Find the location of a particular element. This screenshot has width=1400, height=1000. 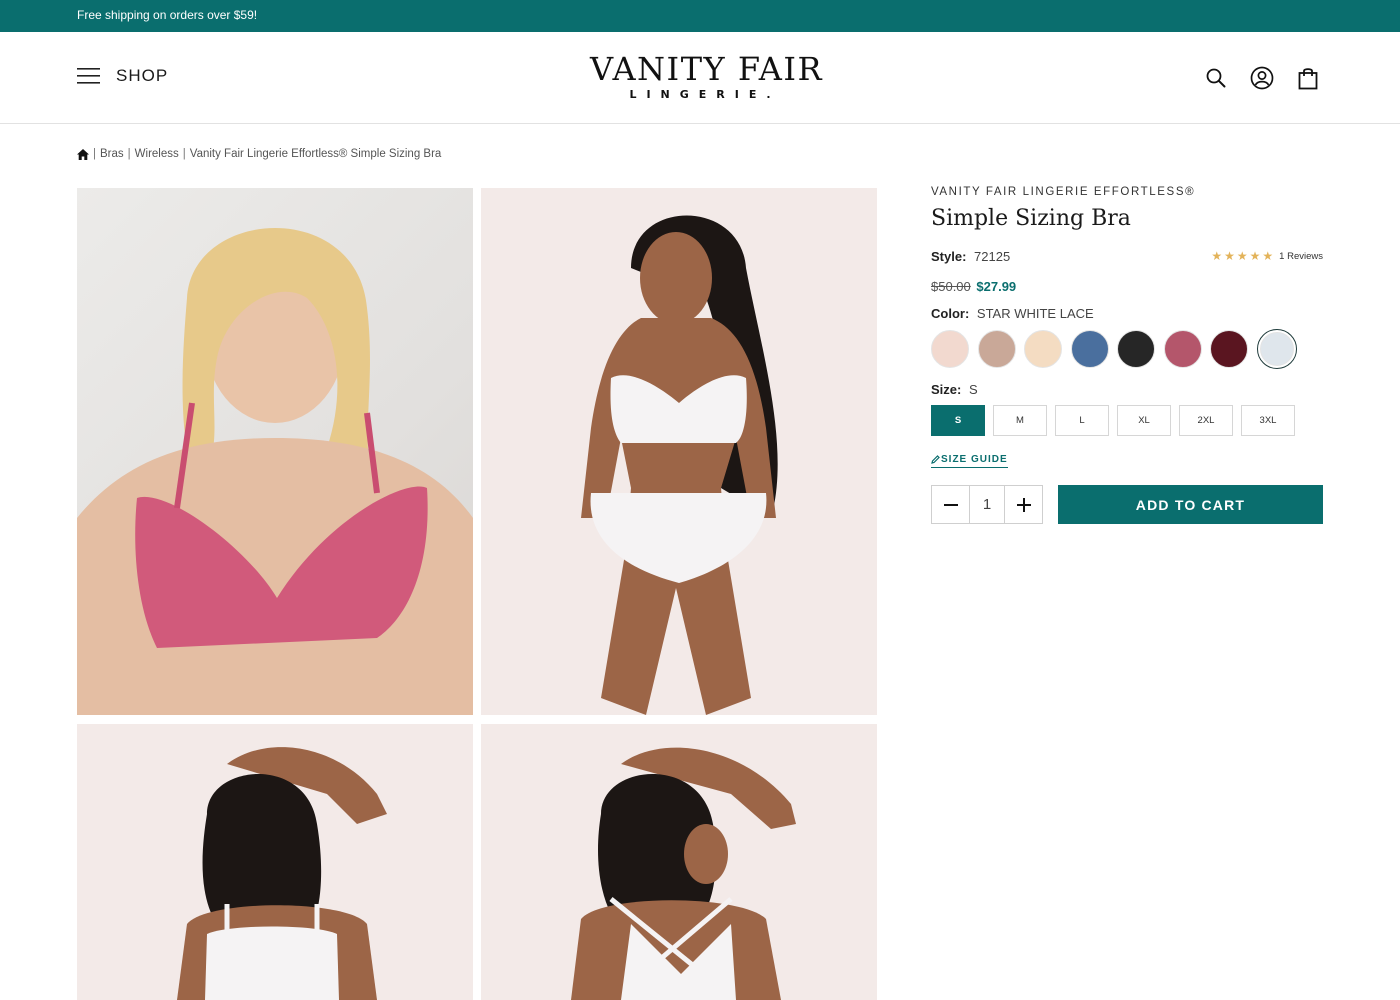

product-title: Simple Sizing Bra is located at coordinates (1031, 218).